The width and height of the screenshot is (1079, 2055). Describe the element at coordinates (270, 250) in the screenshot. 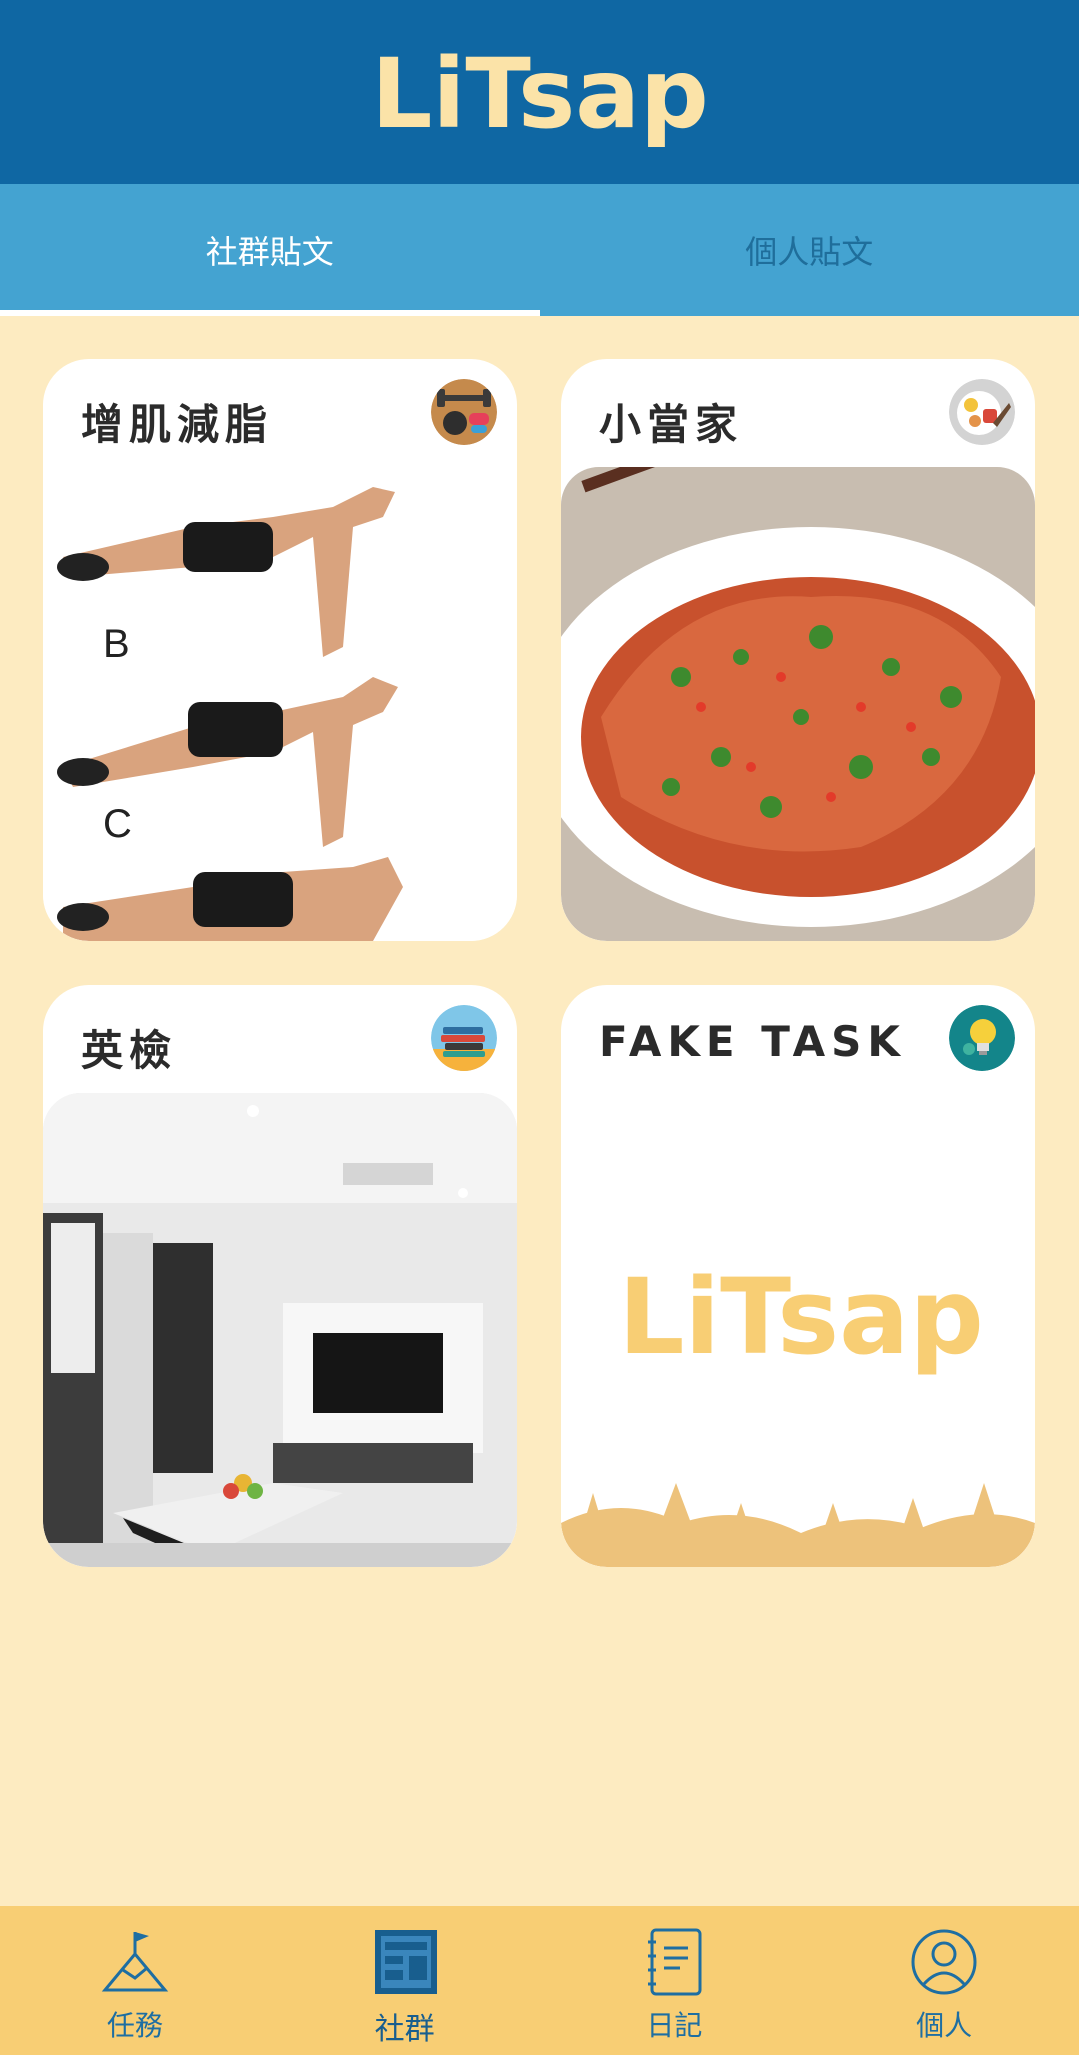

I see `tab-community-posts: 社群貼文` at that location.